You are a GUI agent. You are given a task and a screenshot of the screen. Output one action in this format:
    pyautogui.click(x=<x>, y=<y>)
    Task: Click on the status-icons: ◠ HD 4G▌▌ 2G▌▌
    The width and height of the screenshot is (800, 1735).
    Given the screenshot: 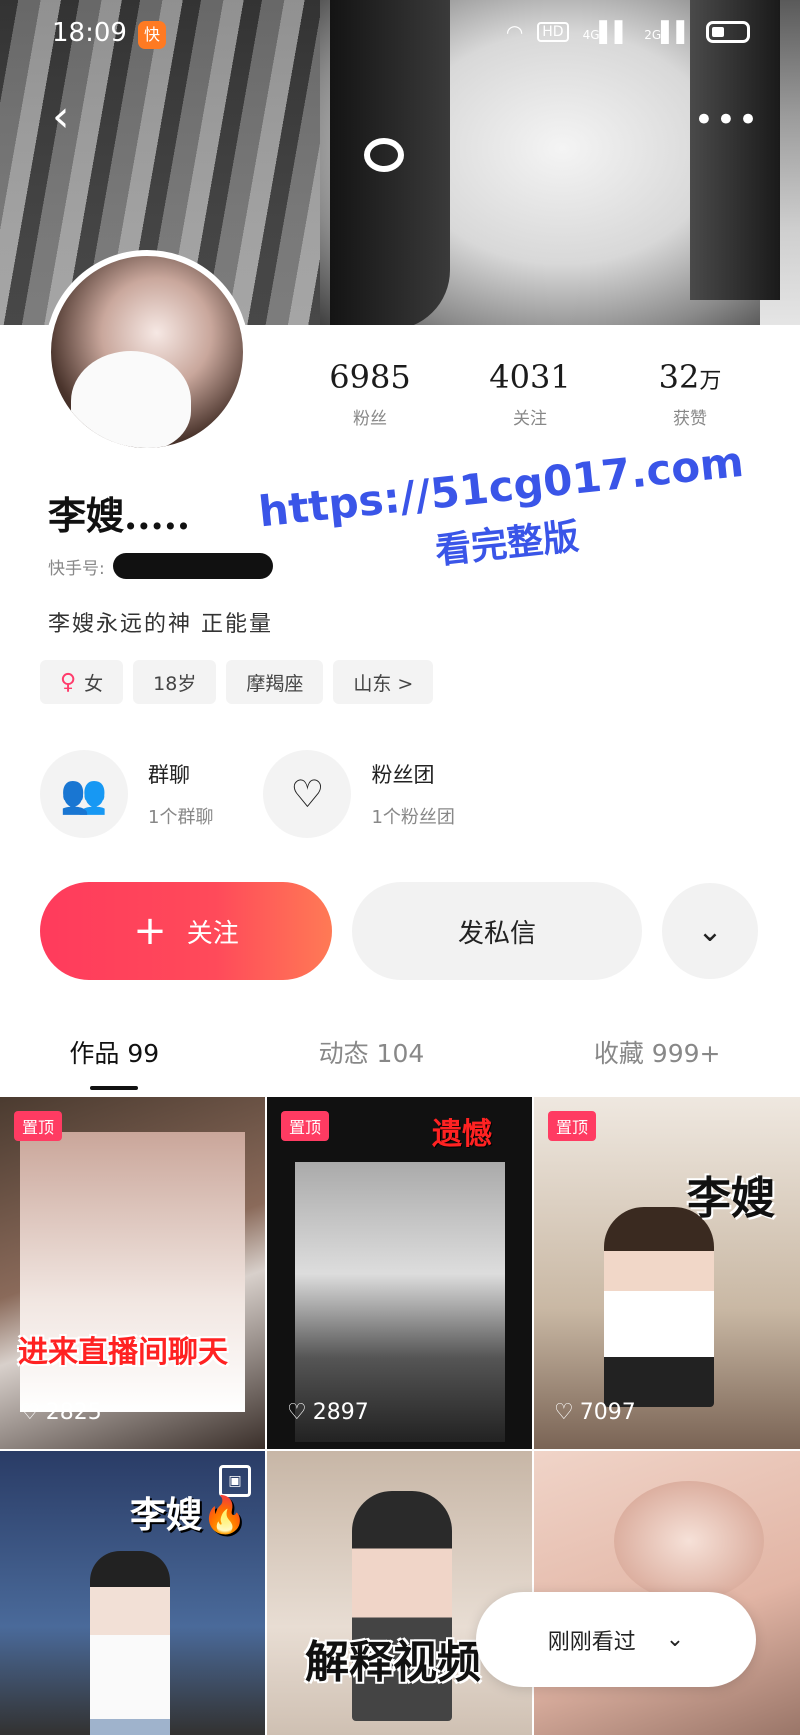 What is the action you would take?
    pyautogui.click(x=628, y=32)
    